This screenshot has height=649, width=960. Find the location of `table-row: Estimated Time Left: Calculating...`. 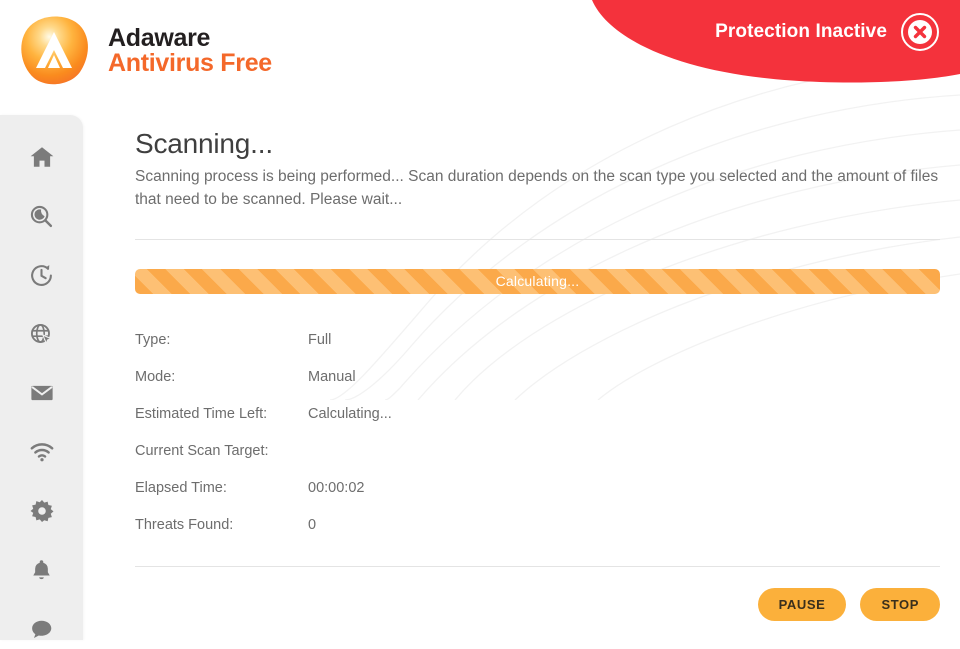

table-row: Estimated Time Left: Calculating... is located at coordinates (537, 414).